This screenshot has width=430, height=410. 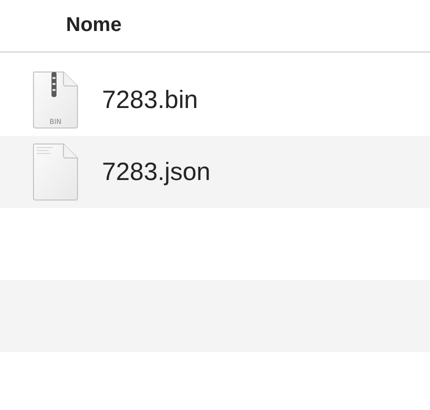 What do you see at coordinates (55, 172) in the screenshot?
I see `document-icon` at bounding box center [55, 172].